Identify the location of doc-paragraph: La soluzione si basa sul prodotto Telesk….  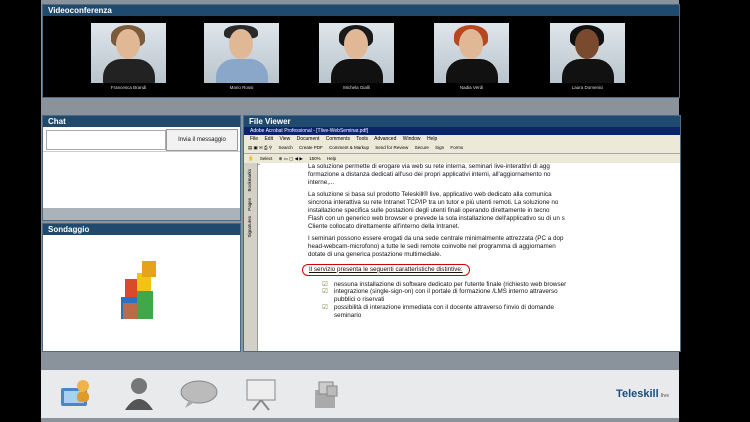
(436, 210).